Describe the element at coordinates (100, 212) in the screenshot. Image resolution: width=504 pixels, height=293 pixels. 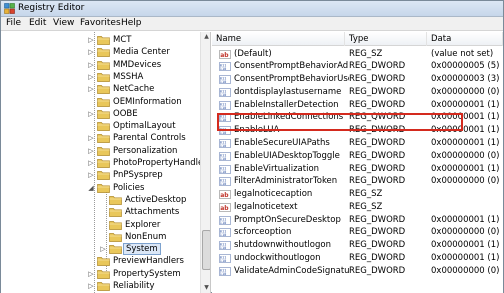
I see `tree-item: Attachments` at that location.